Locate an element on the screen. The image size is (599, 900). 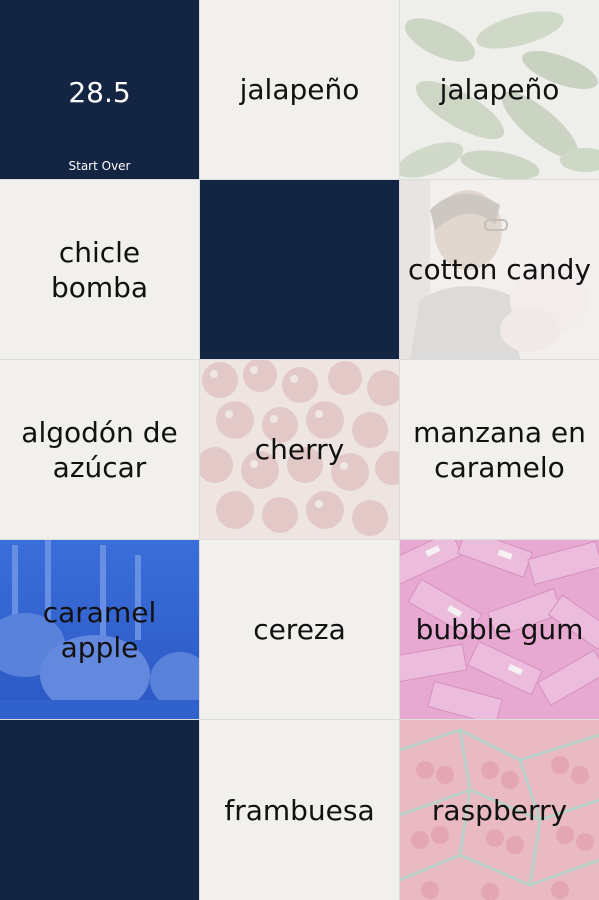
card-tile: jalapeño is located at coordinates (299, 89).